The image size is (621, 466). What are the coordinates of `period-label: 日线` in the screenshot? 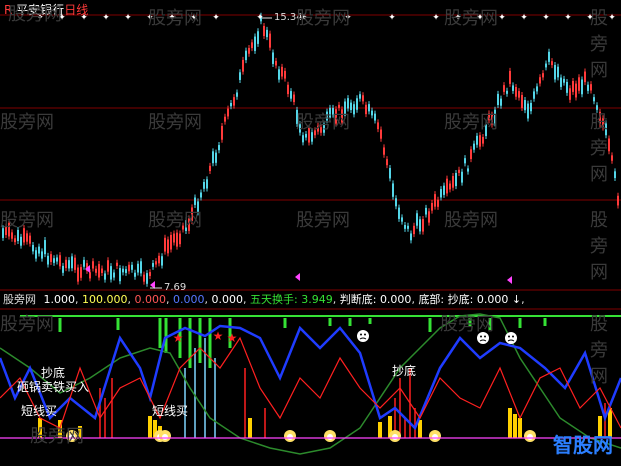 It's located at (76, 10).